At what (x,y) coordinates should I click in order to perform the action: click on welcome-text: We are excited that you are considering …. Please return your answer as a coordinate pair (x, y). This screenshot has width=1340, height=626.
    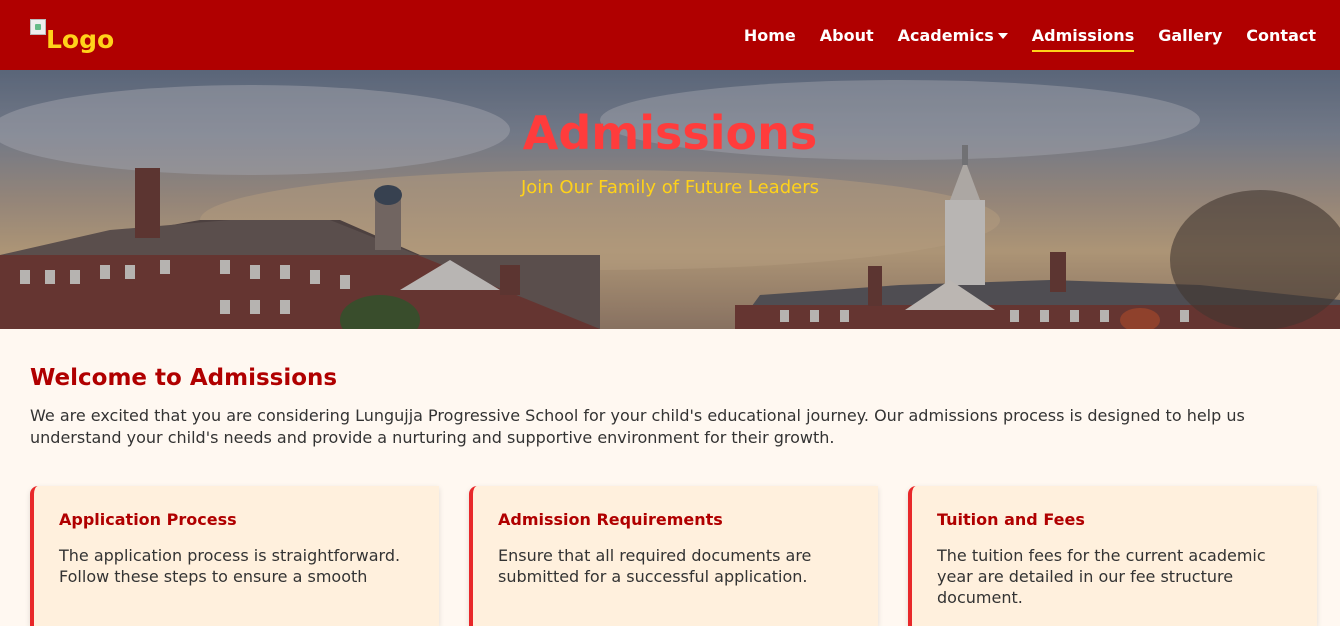
    Looking at the image, I should click on (637, 426).